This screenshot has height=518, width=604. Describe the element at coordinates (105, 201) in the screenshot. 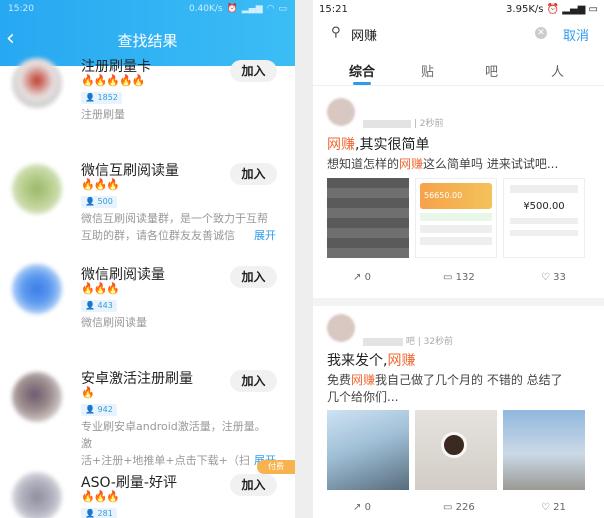

I see `member-count: 500` at that location.